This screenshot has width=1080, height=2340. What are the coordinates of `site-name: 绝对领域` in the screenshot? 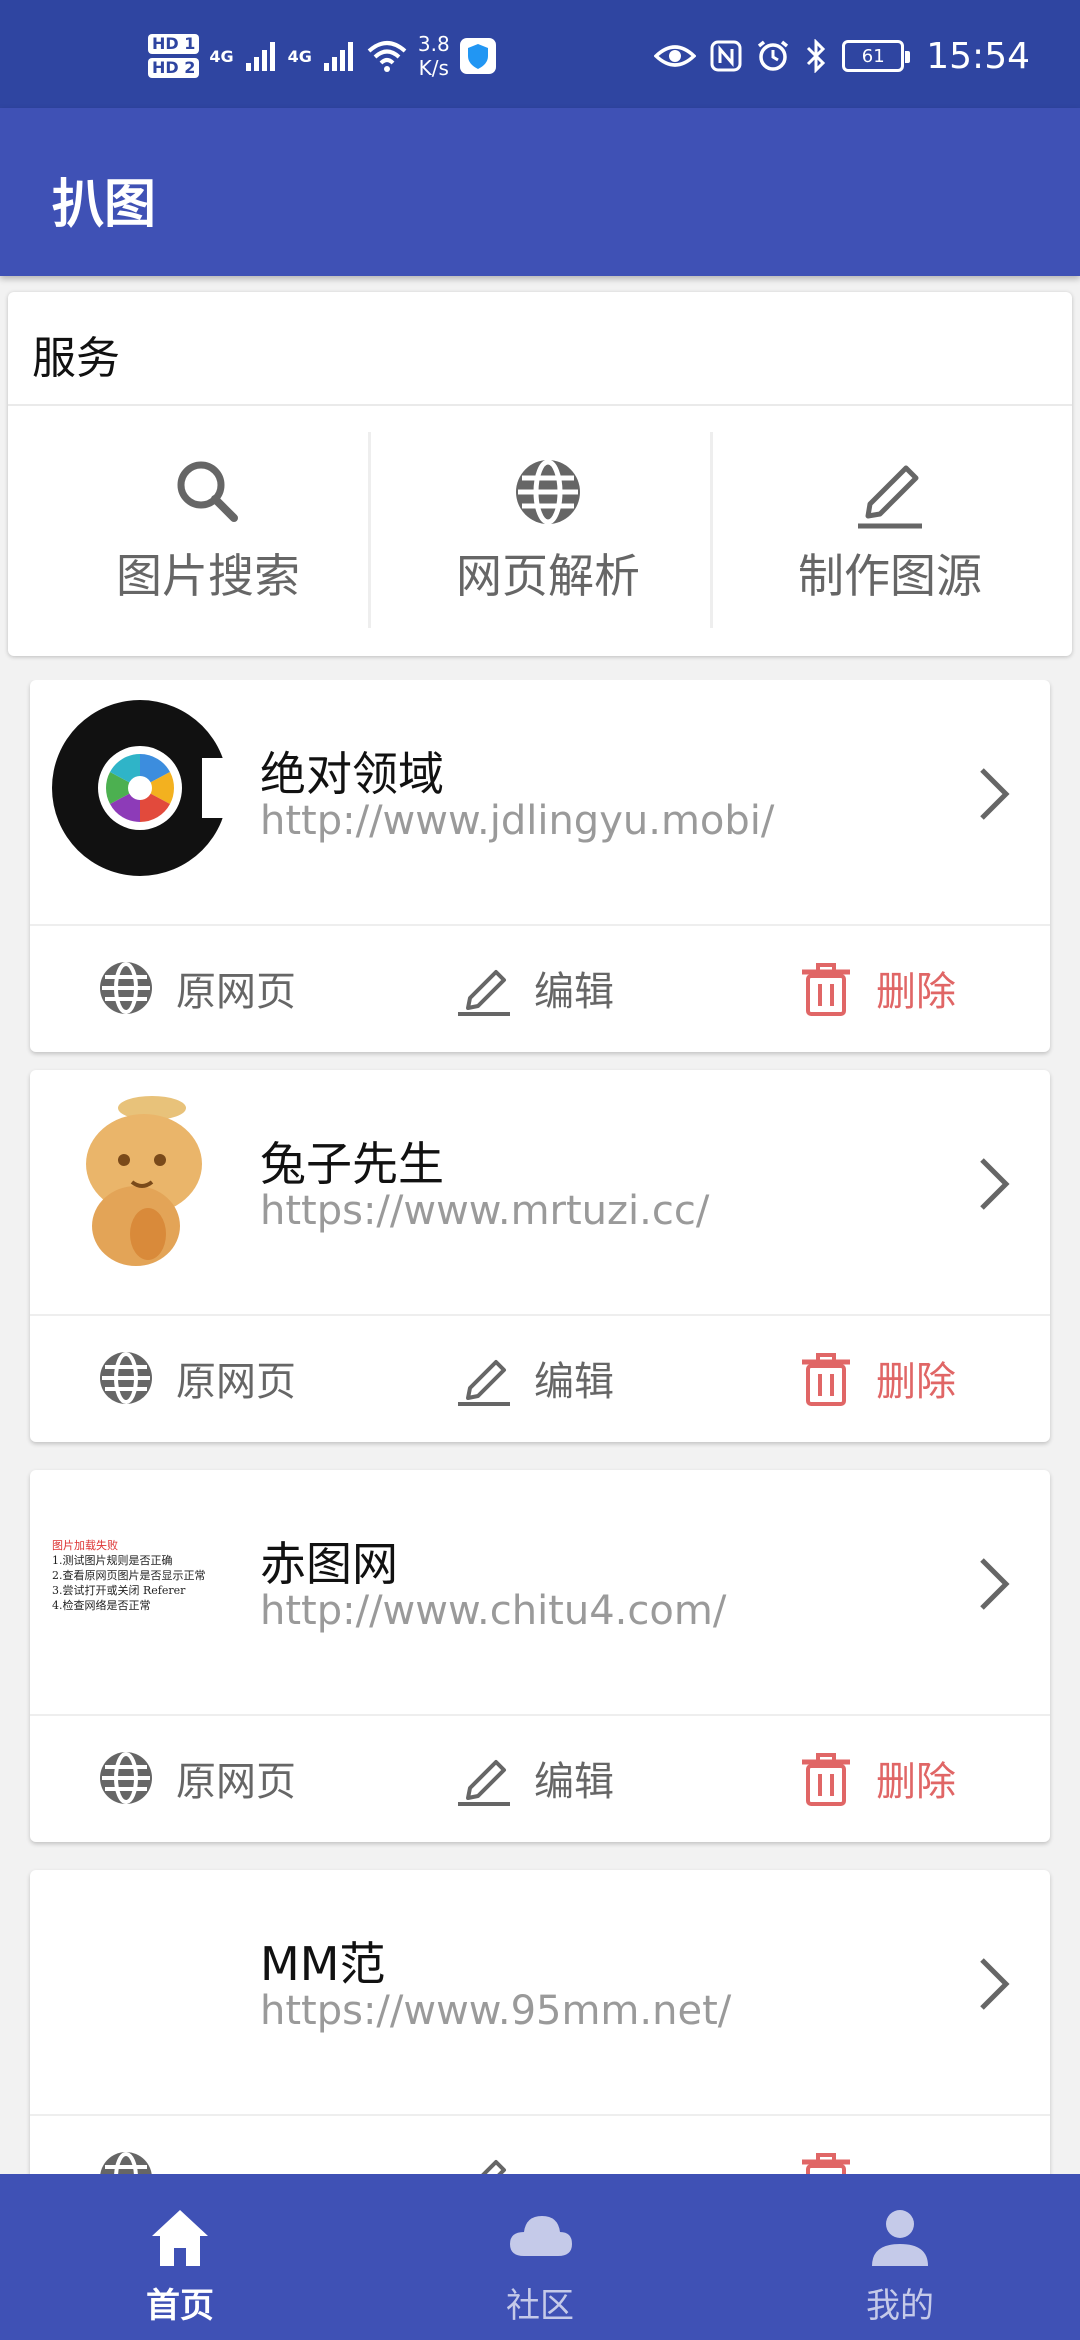 It's located at (352, 774).